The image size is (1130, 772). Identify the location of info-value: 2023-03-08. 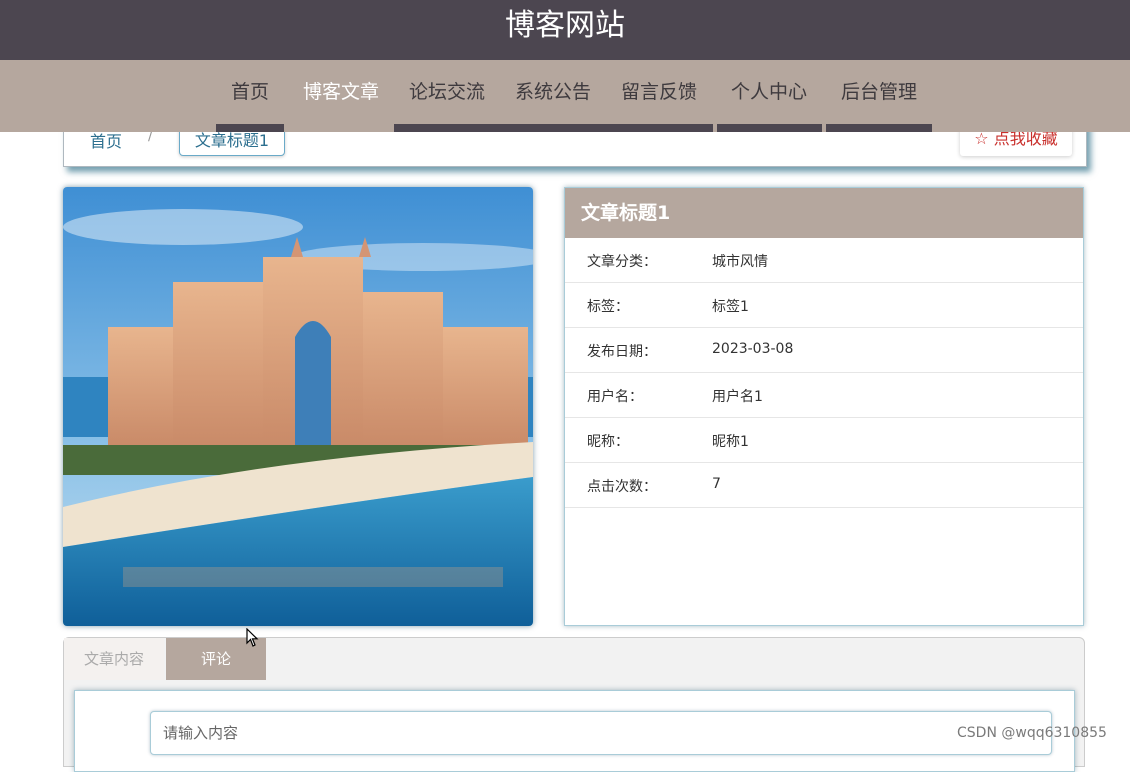
(753, 349).